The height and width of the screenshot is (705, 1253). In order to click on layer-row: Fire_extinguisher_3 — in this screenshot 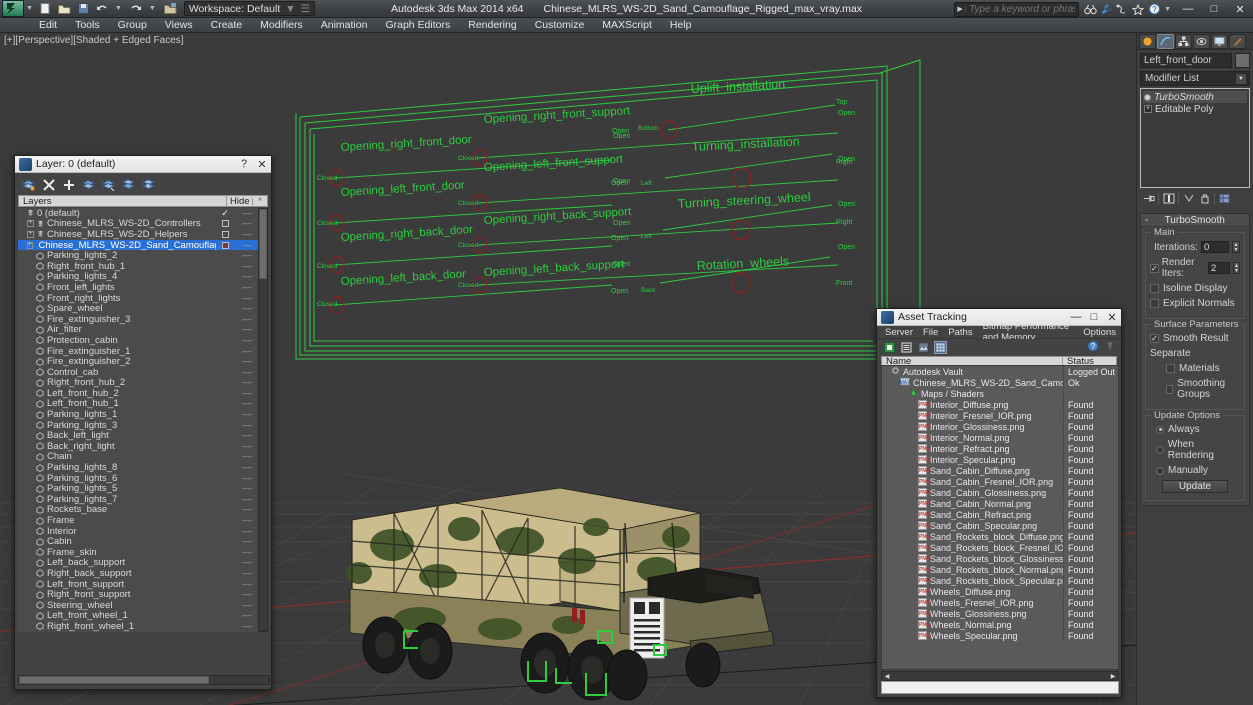, I will do `click(139, 319)`.